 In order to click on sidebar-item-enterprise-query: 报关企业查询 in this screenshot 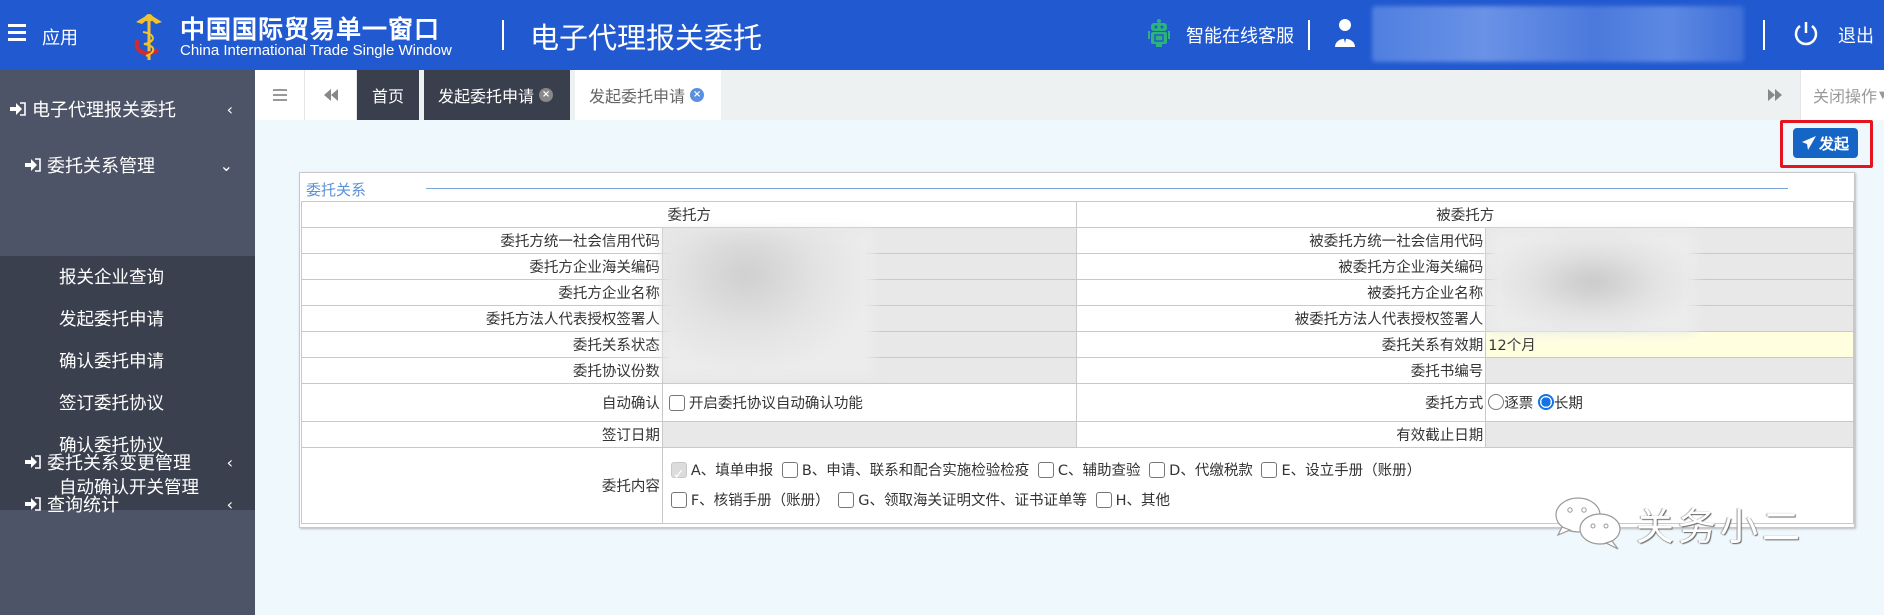, I will do `click(111, 276)`.